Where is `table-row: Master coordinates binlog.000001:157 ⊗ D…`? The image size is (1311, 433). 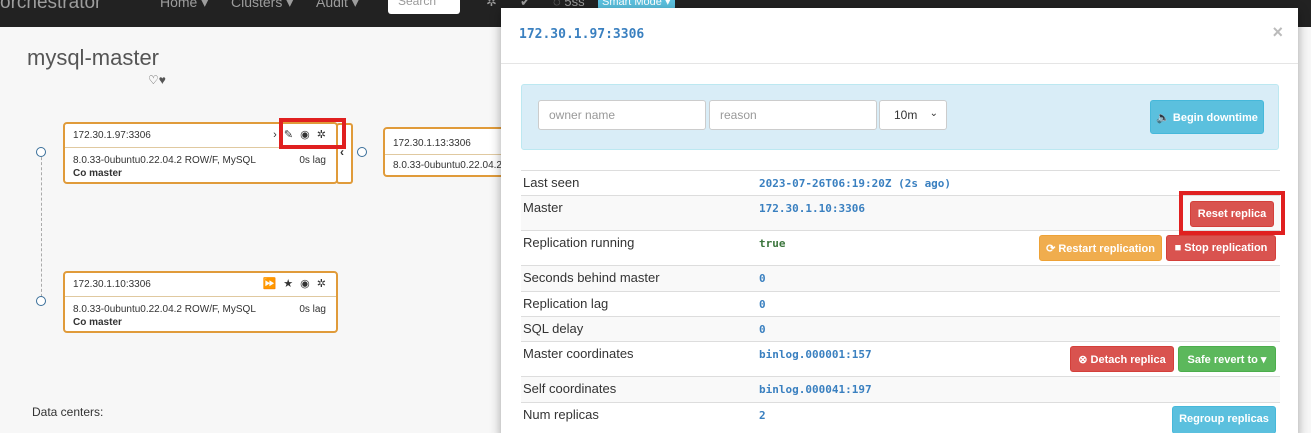
table-row: Master coordinates binlog.000001:157 ⊗ D… is located at coordinates (900, 359).